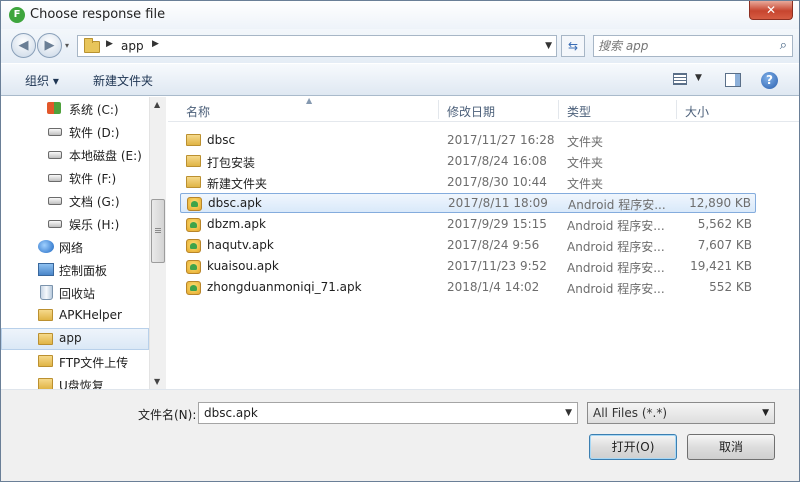  What do you see at coordinates (548, 46) in the screenshot?
I see `address-dropdown-icon: ▼` at bounding box center [548, 46].